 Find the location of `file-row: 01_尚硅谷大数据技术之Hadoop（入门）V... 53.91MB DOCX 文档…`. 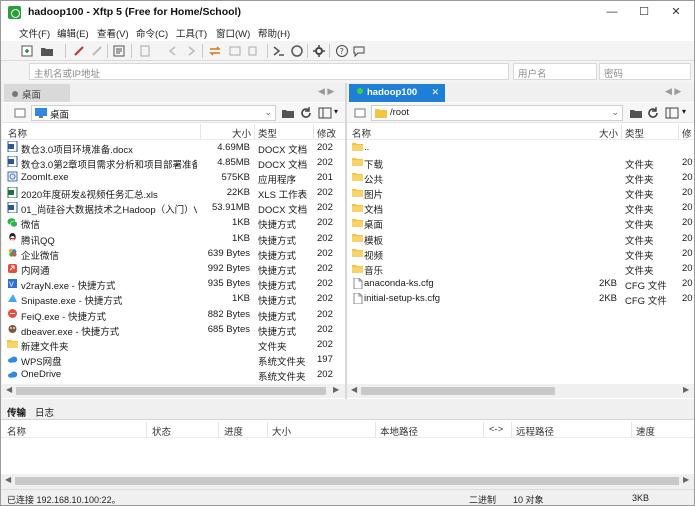

file-row: 01_尚硅谷大数据技术之Hadoop（入门）V... 53.91MB DOCX 文档… is located at coordinates (173, 208).